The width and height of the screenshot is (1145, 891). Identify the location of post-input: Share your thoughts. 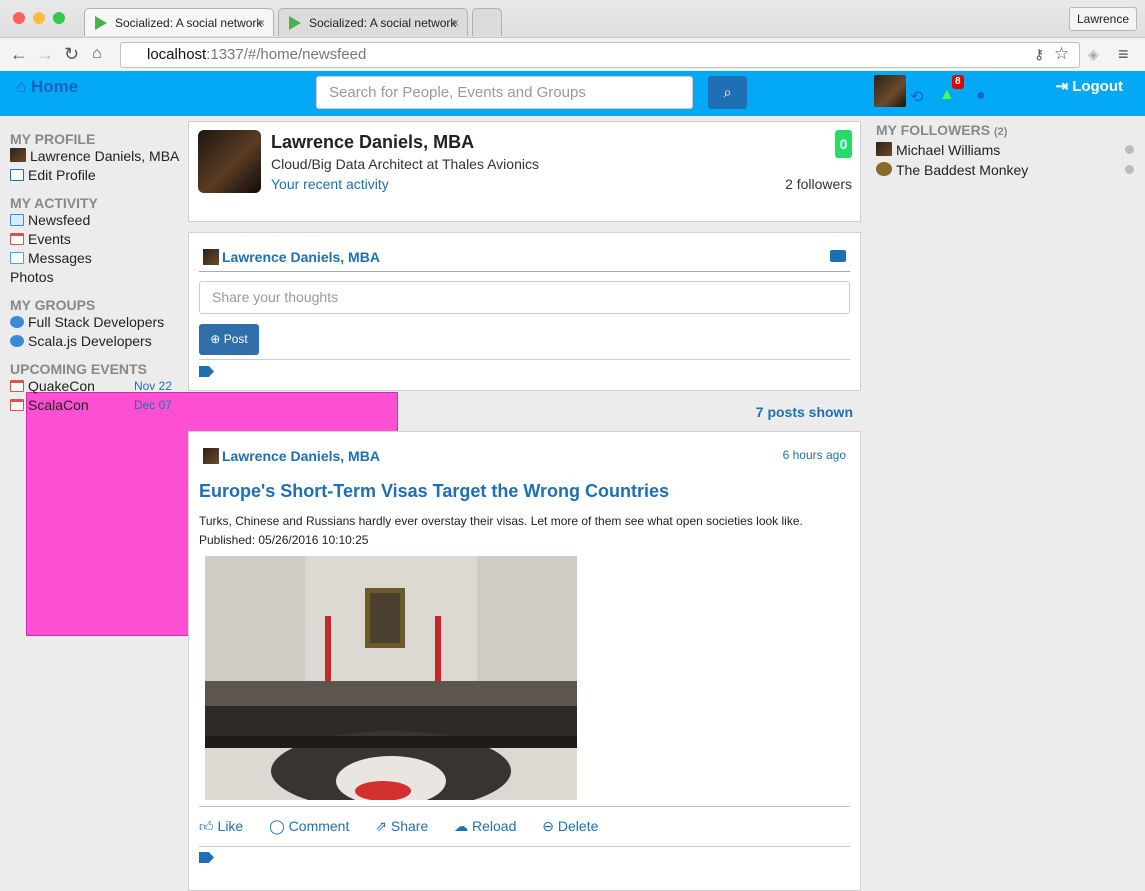
(524, 297).